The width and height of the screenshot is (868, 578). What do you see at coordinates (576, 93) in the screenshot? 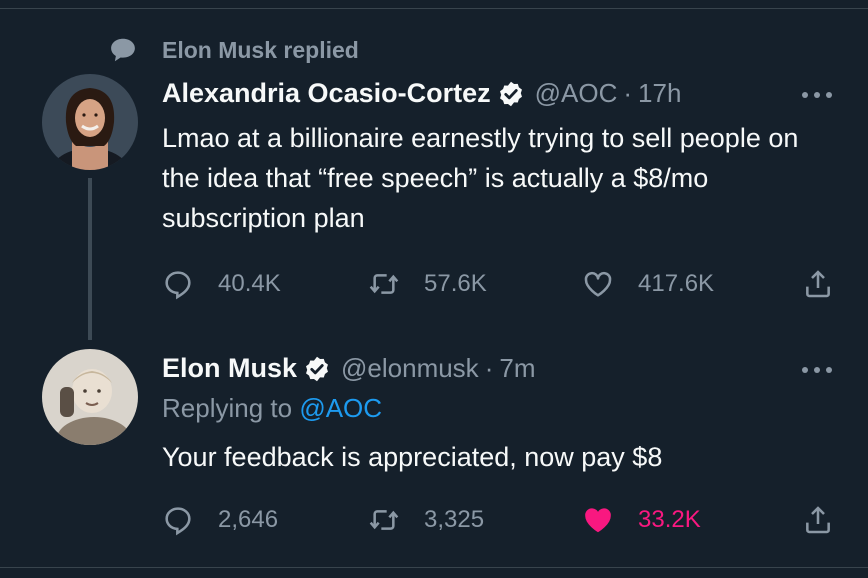
I see `author-handle: @AOC` at bounding box center [576, 93].